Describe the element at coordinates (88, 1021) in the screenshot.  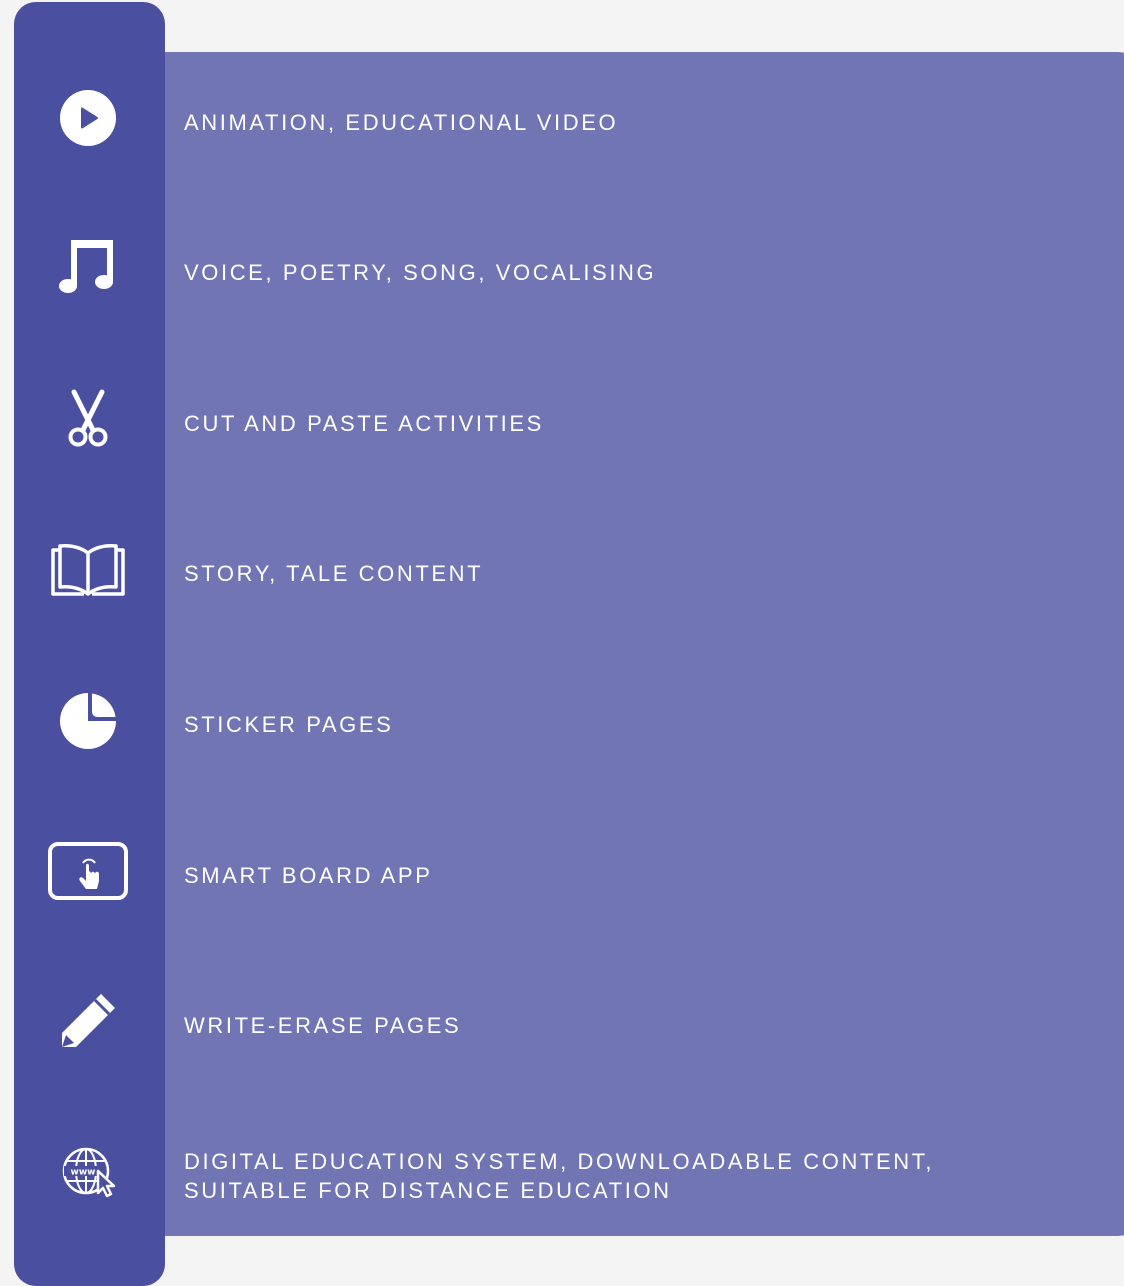
I see `pencil-icon` at that location.